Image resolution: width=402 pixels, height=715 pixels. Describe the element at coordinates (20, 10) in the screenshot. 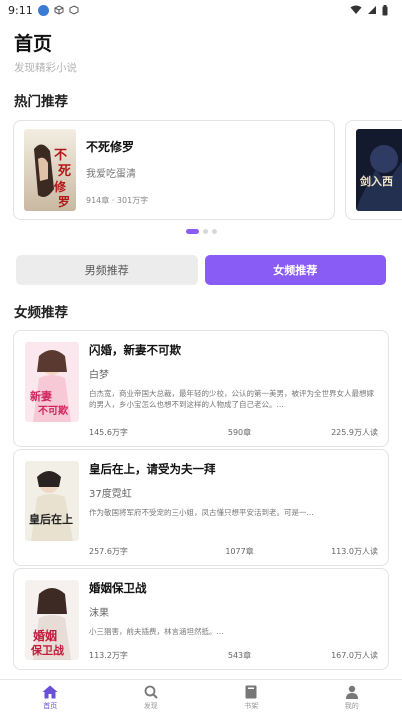

I see `status-time: 9:11` at that location.